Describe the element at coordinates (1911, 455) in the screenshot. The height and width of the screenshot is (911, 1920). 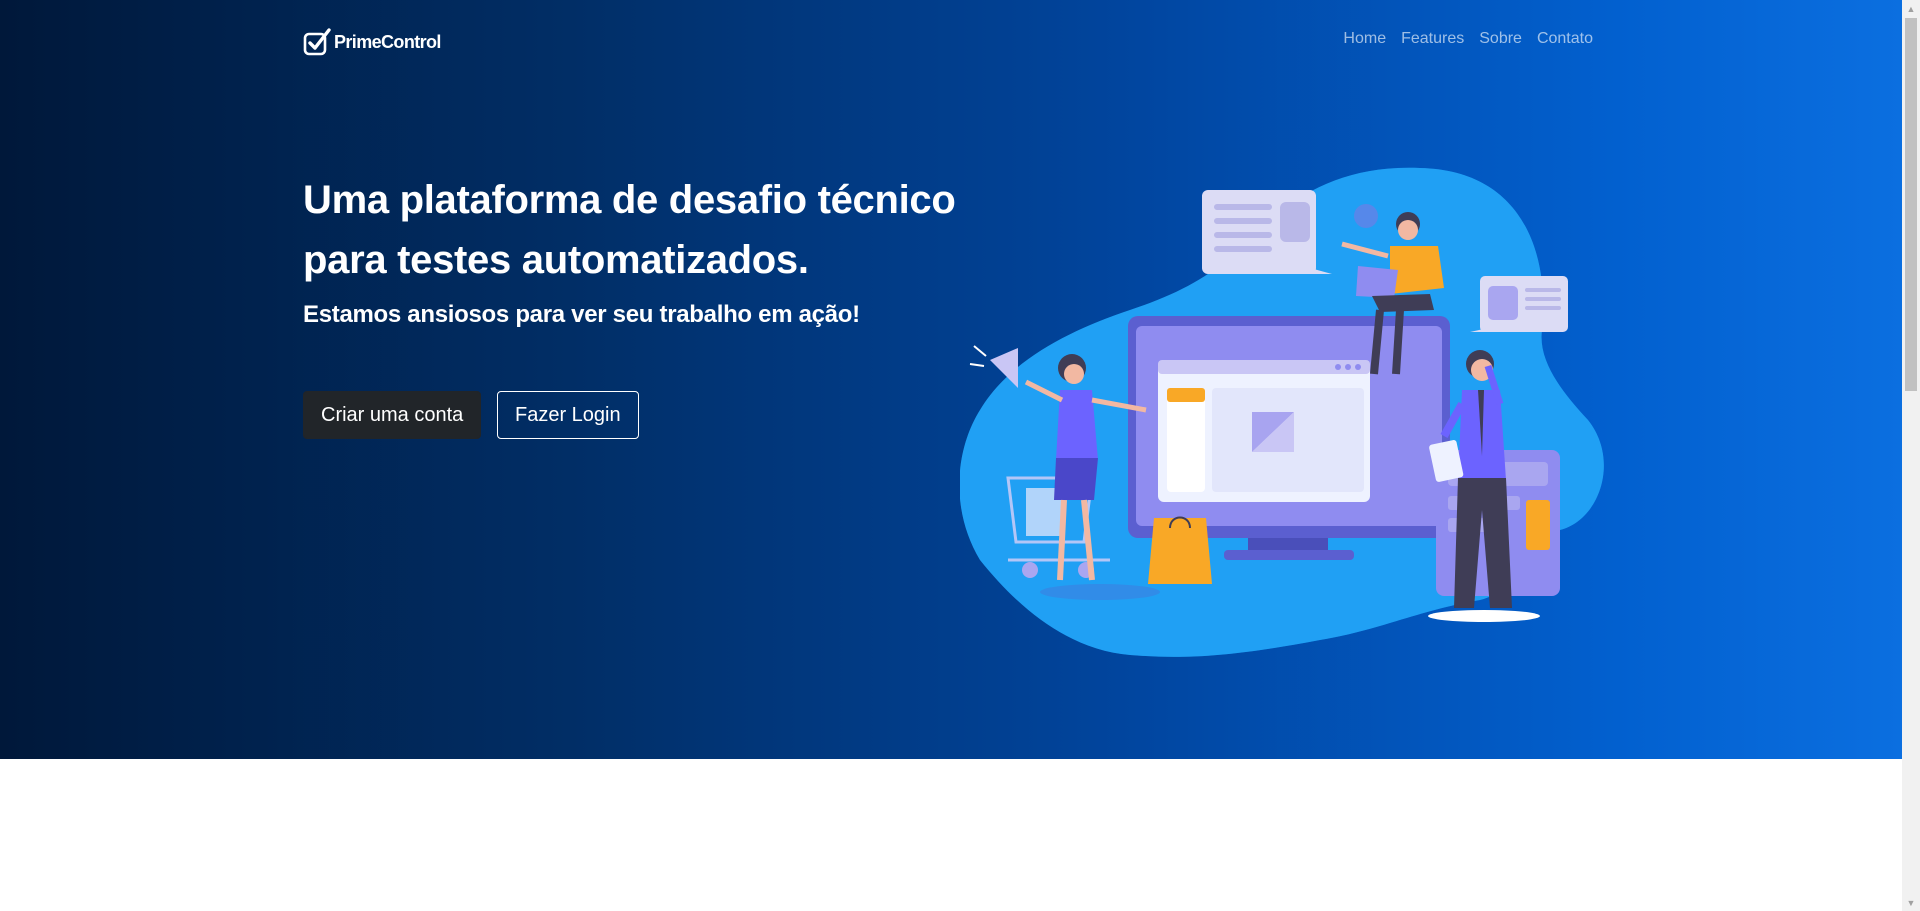
I see `page-scrollbar: ▲ ▼` at that location.